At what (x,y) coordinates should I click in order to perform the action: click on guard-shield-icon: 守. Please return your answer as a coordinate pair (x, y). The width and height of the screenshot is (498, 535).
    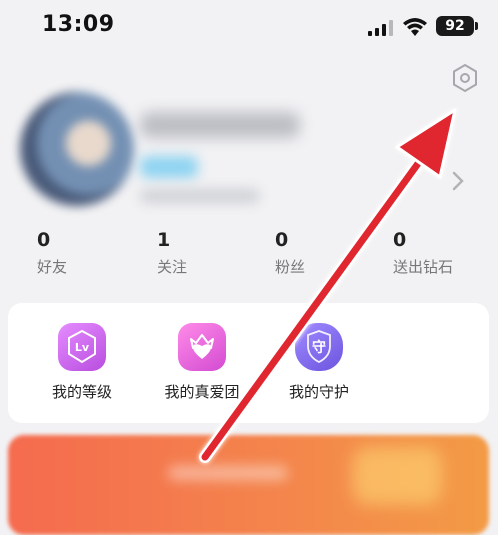
    Looking at the image, I should click on (319, 347).